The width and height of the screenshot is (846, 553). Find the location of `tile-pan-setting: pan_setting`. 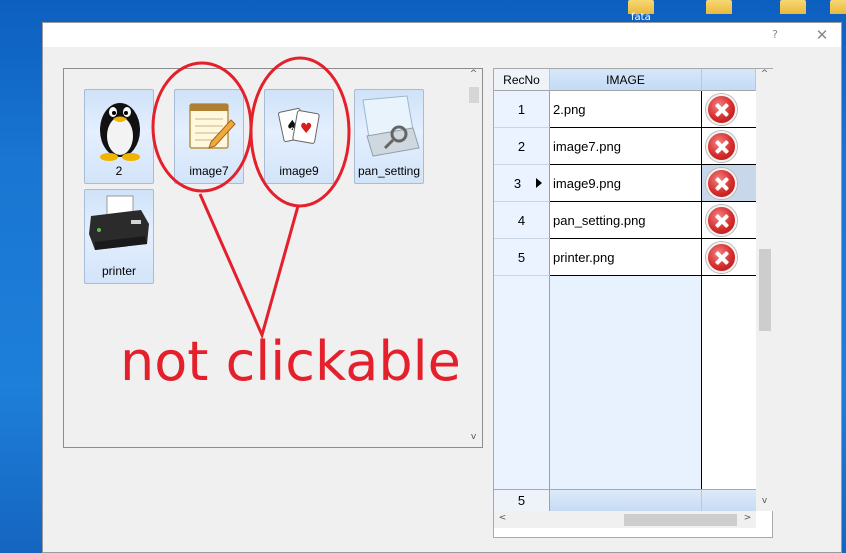

tile-pan-setting: pan_setting is located at coordinates (389, 136).